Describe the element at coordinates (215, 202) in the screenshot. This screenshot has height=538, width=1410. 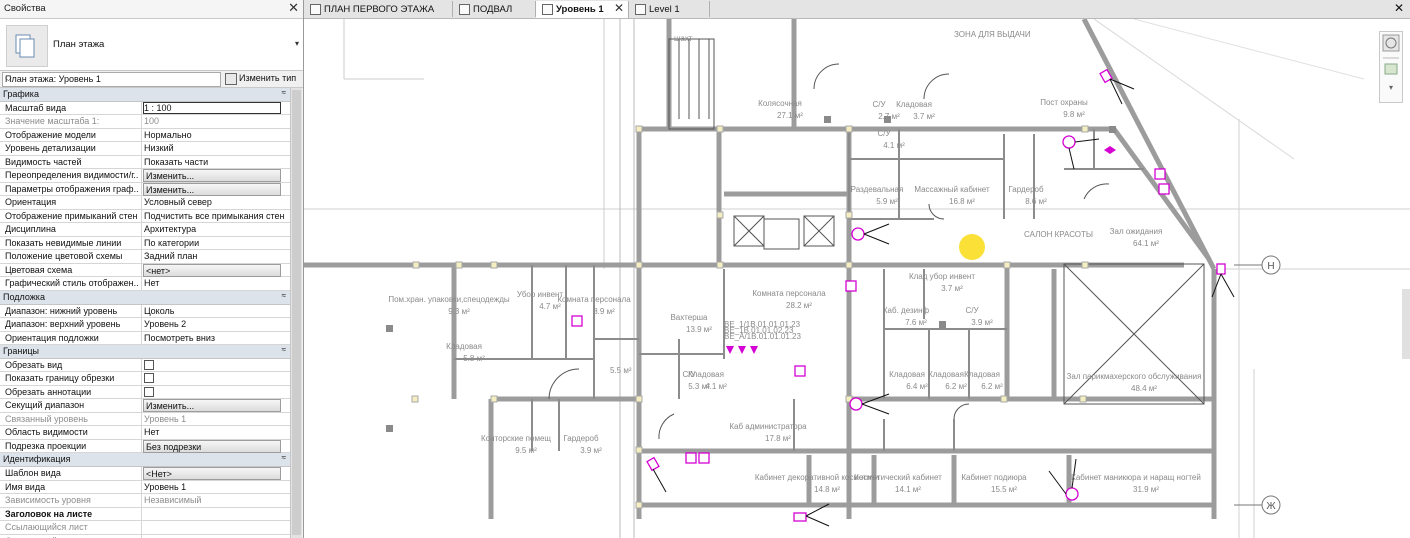
I see `property-value: Условный север` at that location.